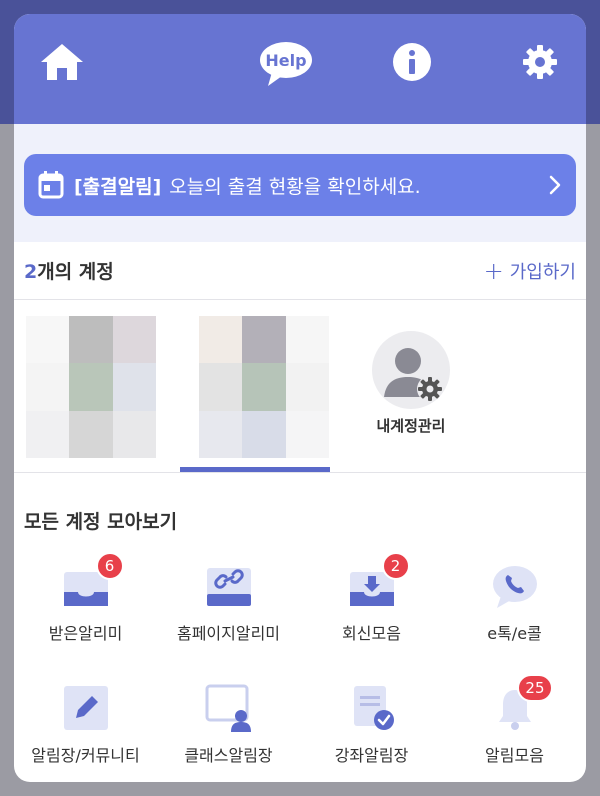  Describe the element at coordinates (229, 586) in the screenshot. I see `link-icon` at that location.